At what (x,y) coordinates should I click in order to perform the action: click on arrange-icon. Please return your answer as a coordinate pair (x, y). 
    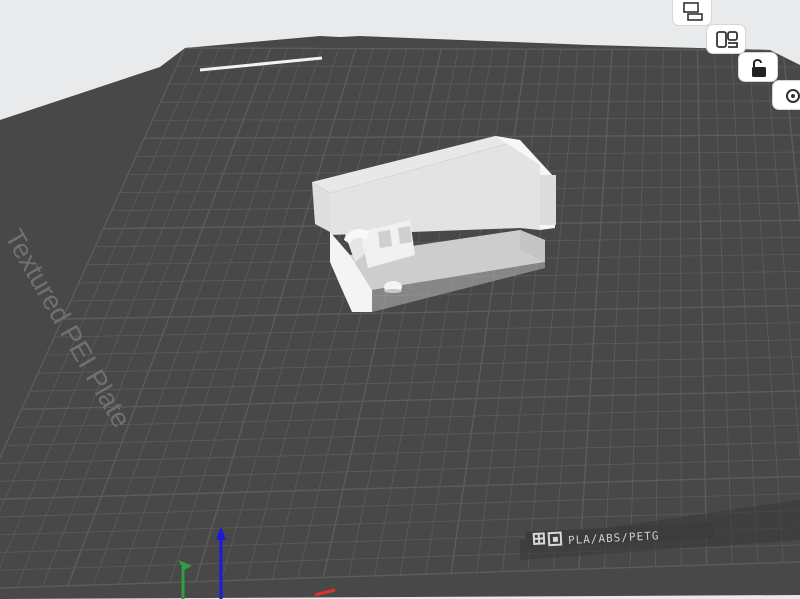
    Looking at the image, I should click on (693, 11).